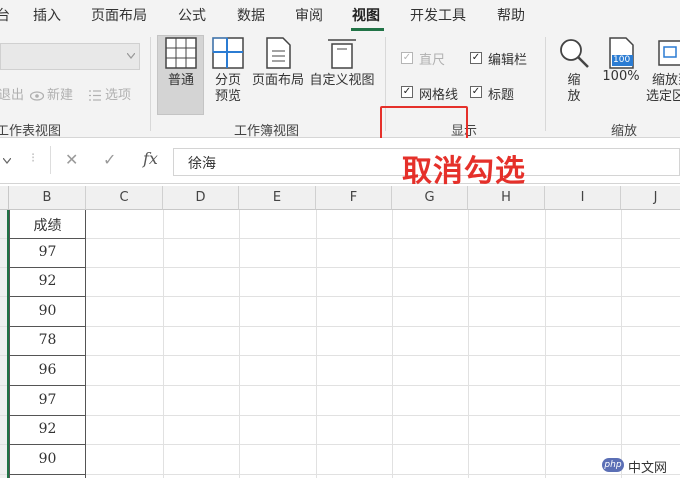 Image resolution: width=680 pixels, height=478 pixels. Describe the element at coordinates (47, 311) in the screenshot. I see `cell-b4: 90` at that location.